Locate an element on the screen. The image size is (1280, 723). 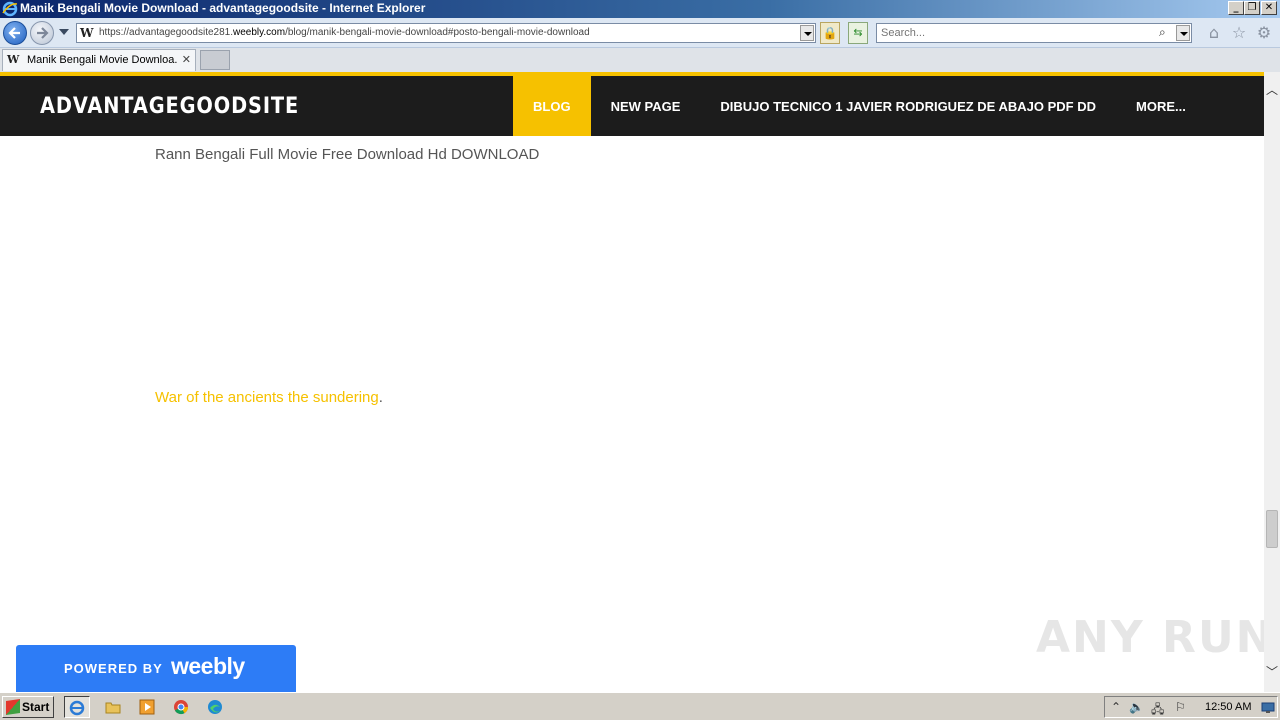
search-dropdown-button is located at coordinates (1183, 33).